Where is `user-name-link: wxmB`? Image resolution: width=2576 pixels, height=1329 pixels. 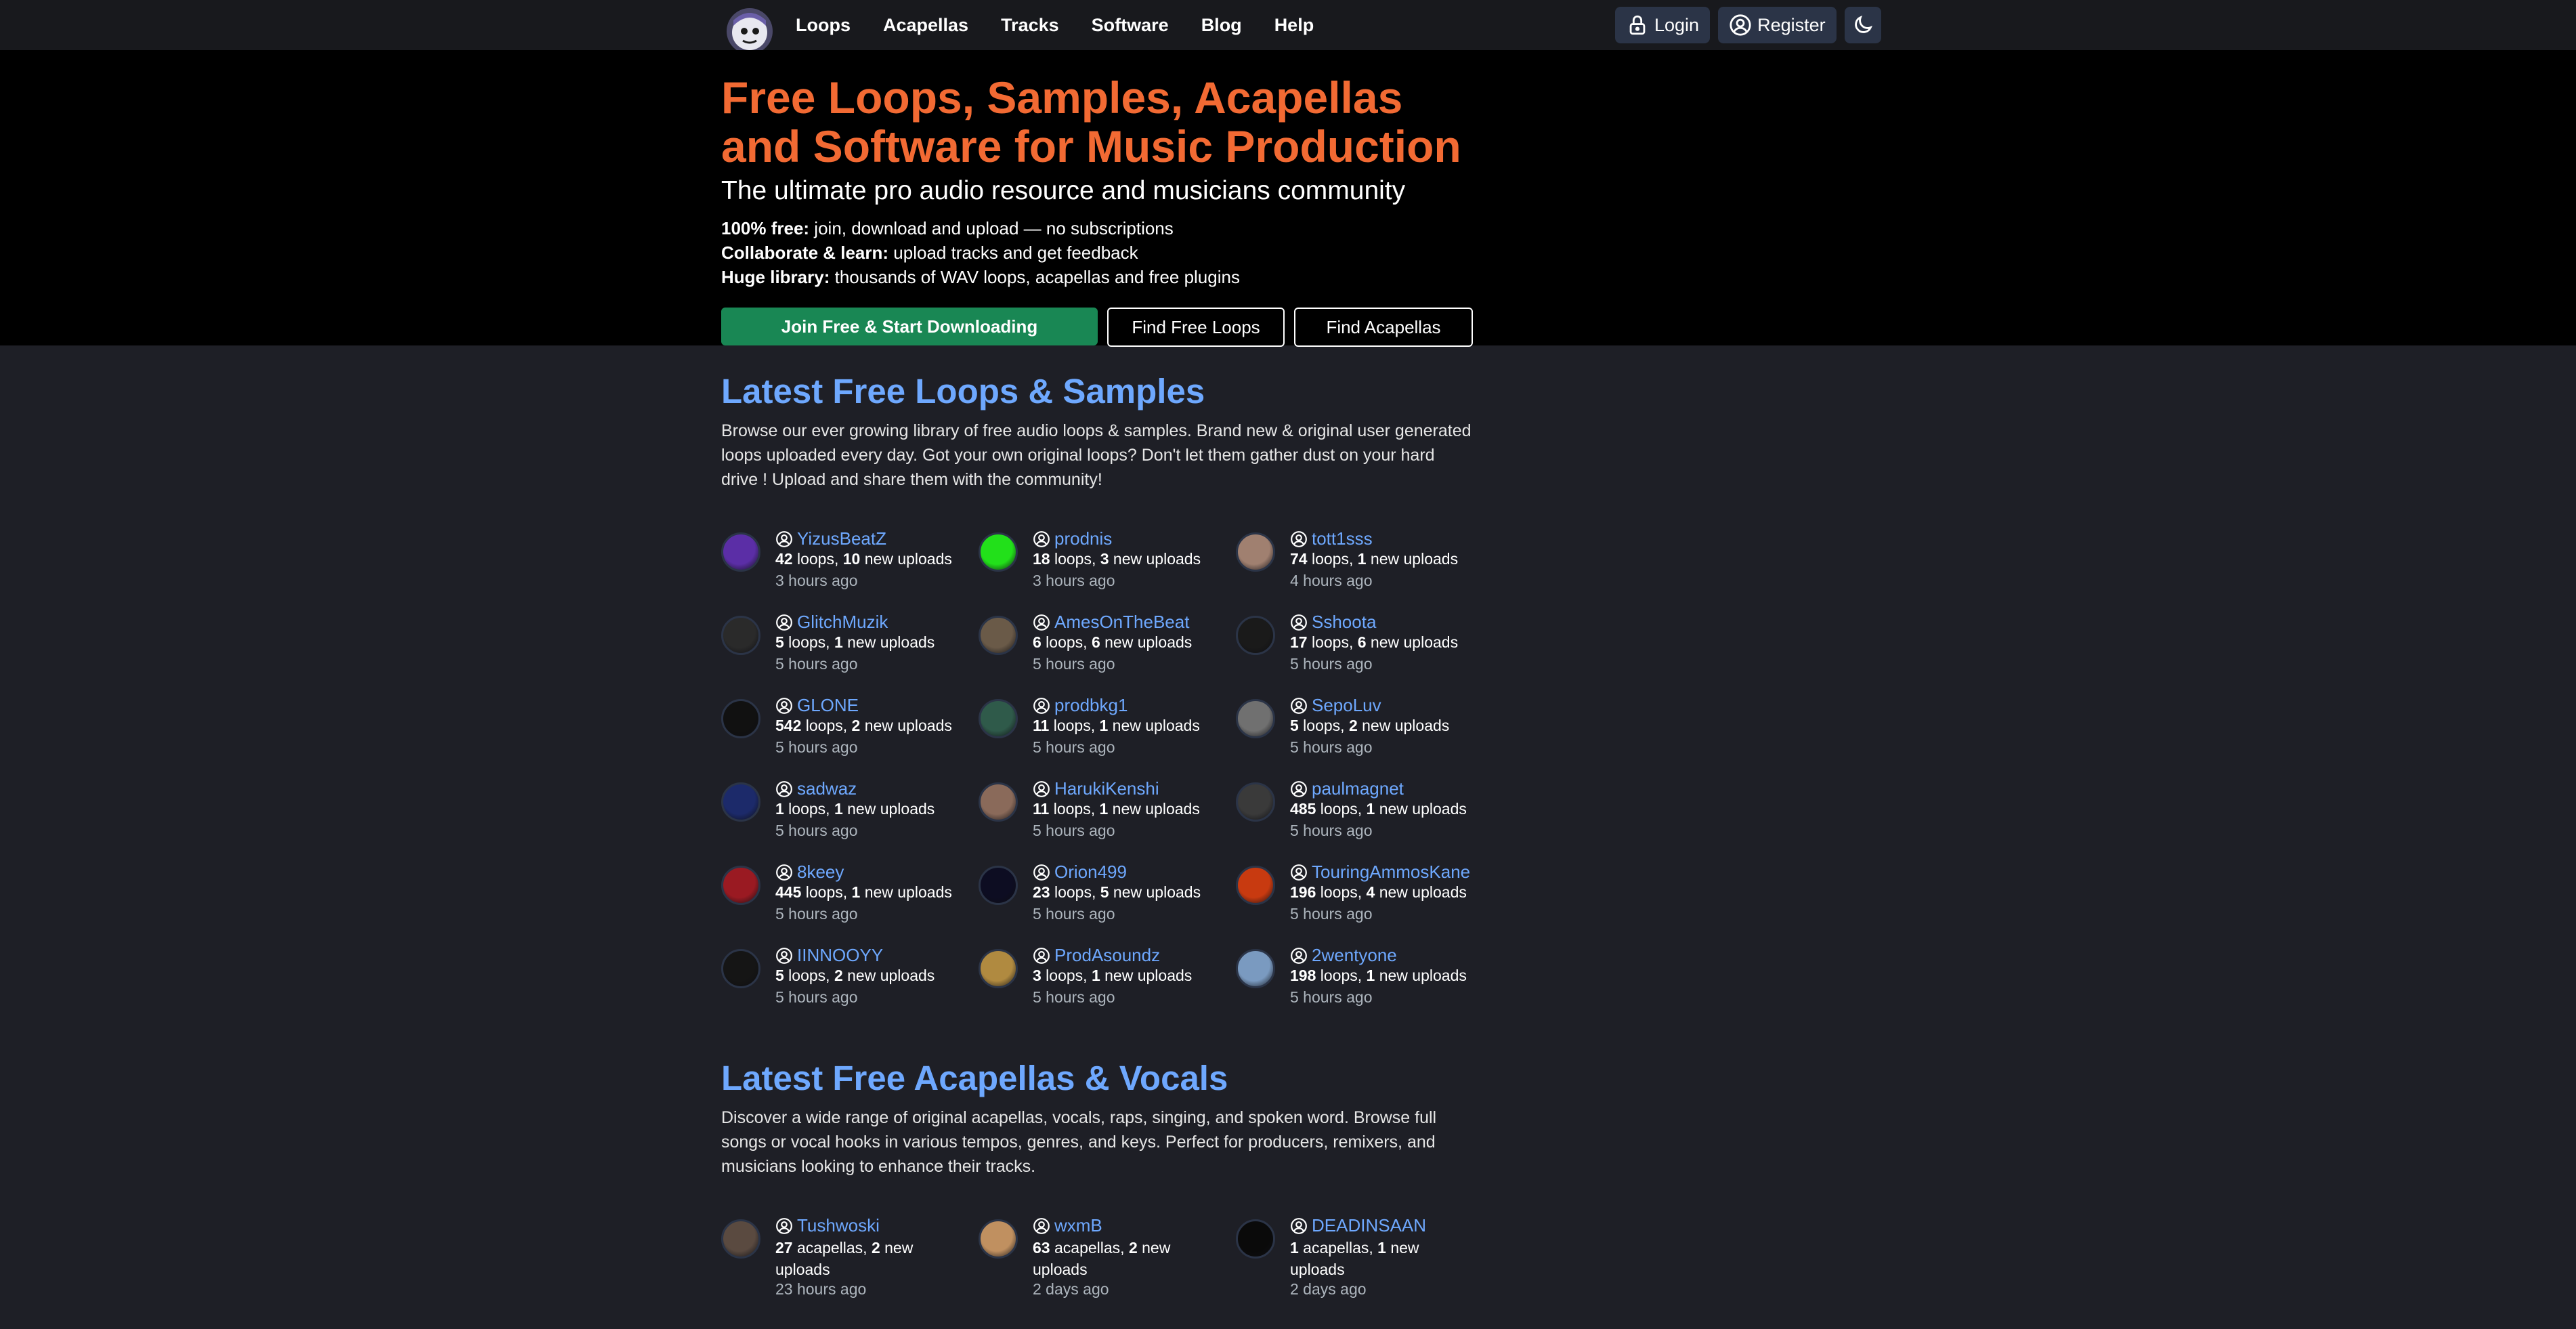
user-name-link: wxmB is located at coordinates (1078, 1225).